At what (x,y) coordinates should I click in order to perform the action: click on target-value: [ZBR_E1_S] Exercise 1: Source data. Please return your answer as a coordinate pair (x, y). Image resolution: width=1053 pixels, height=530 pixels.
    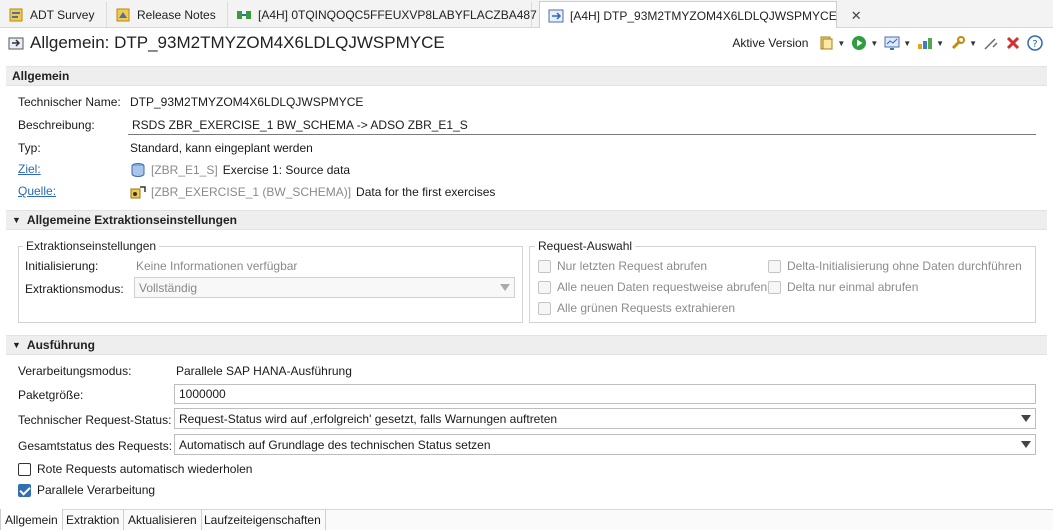
    Looking at the image, I should click on (240, 170).